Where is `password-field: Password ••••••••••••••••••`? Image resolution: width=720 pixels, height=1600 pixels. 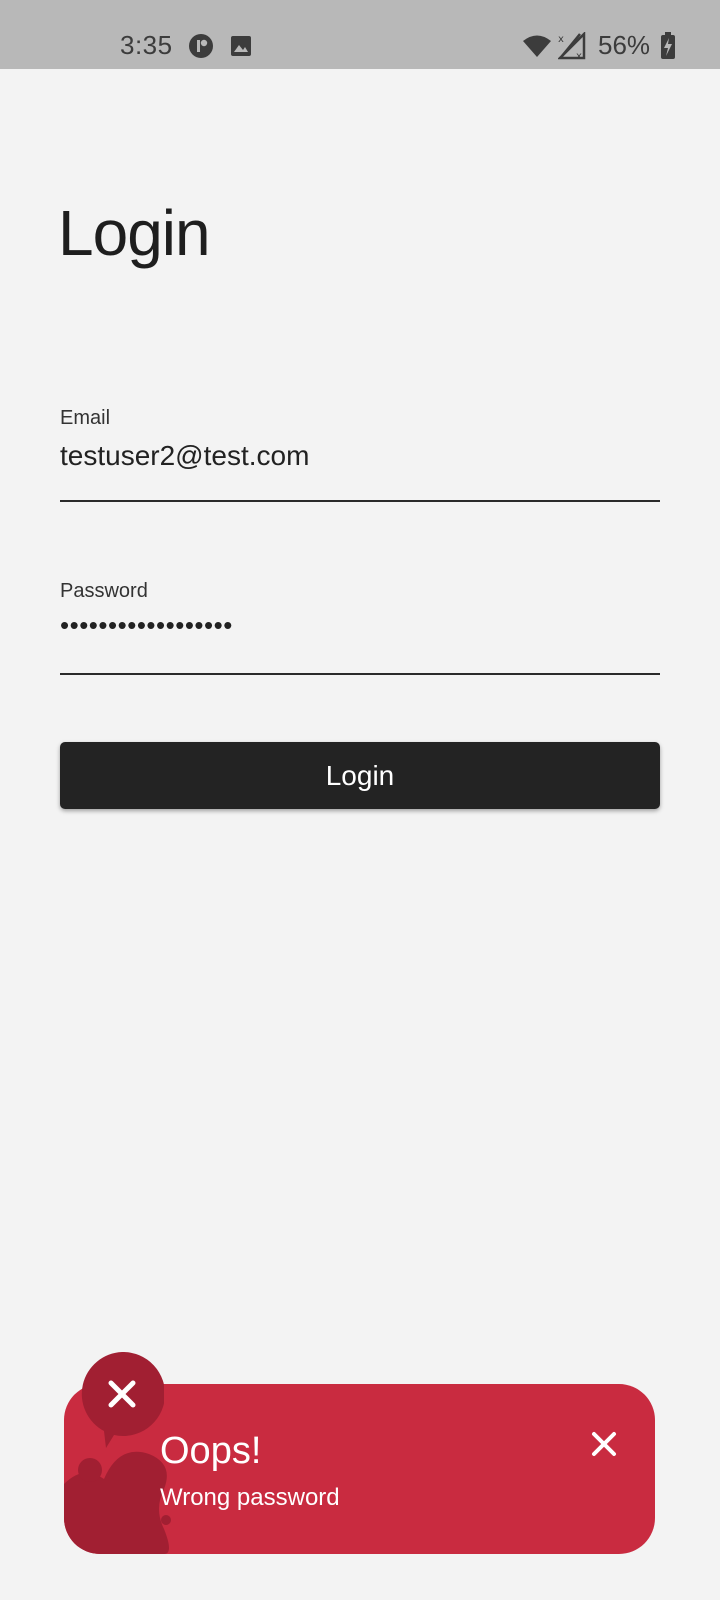 password-field: Password •••••••••••••••••• is located at coordinates (360, 628).